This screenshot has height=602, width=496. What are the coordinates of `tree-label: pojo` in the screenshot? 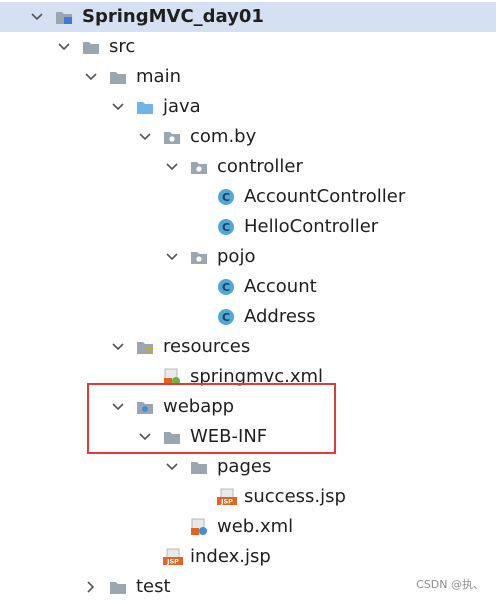 It's located at (236, 256).